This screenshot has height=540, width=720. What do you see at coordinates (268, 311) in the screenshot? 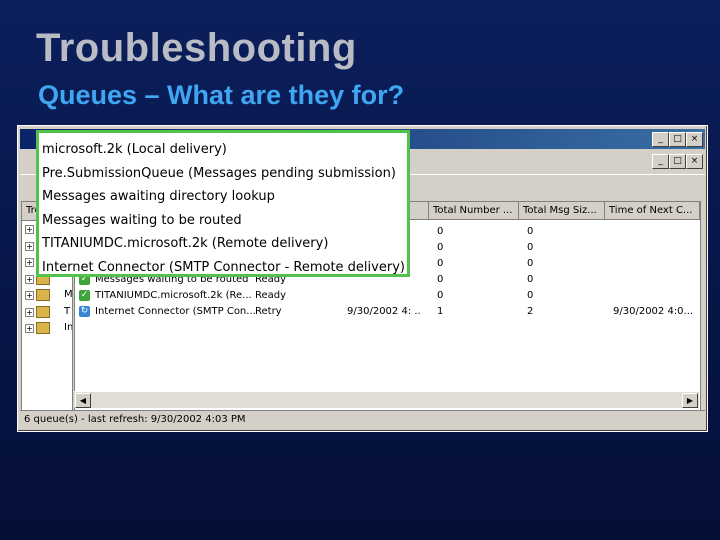
I see `cell-state: Retry` at bounding box center [268, 311].